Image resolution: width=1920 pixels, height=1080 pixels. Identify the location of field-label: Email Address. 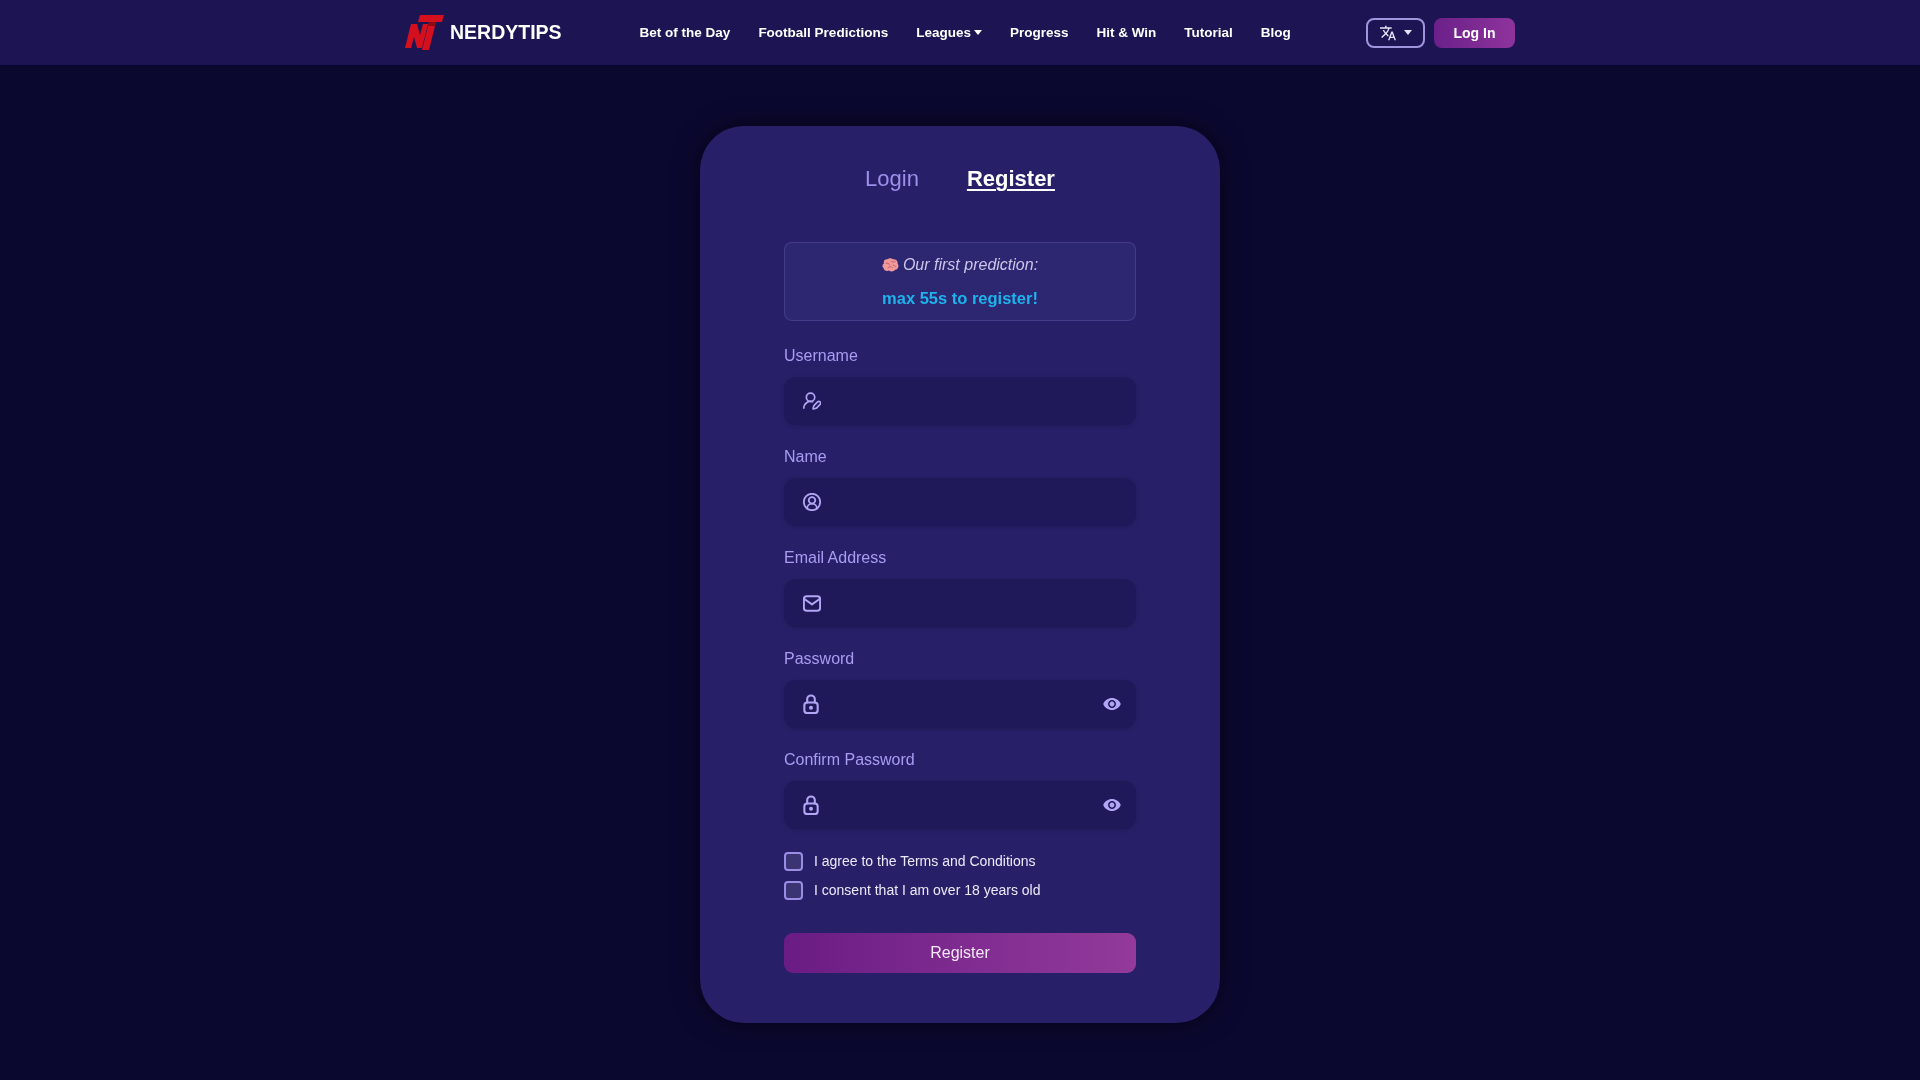
(835, 558).